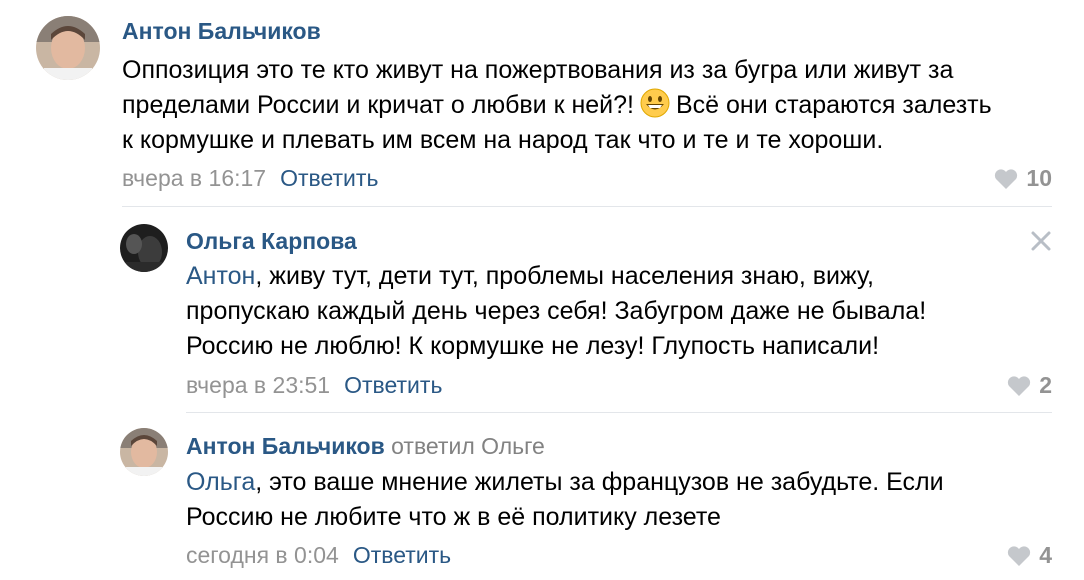 The height and width of the screenshot is (580, 1084). Describe the element at coordinates (1041, 241) in the screenshot. I see `close-icon` at that location.